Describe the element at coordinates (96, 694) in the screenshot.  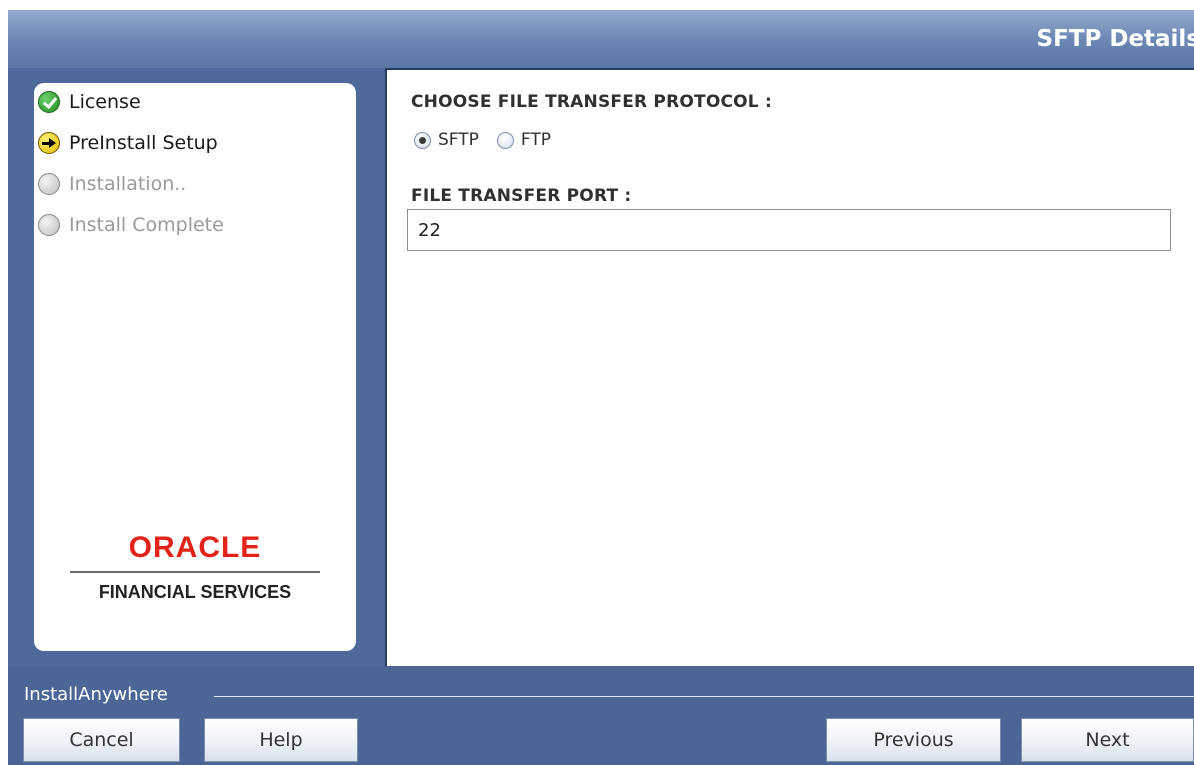
I see `installanywhere-label: InstallAnywhere` at that location.